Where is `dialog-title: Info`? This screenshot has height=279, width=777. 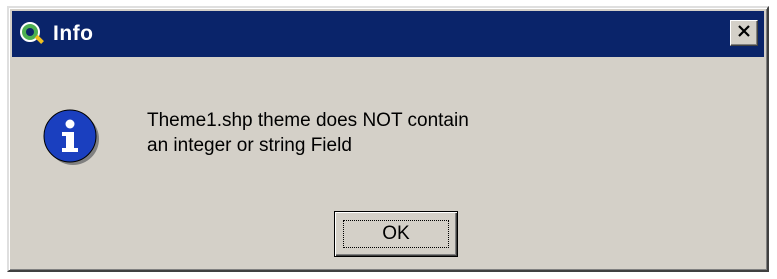
dialog-title: Info is located at coordinates (73, 33).